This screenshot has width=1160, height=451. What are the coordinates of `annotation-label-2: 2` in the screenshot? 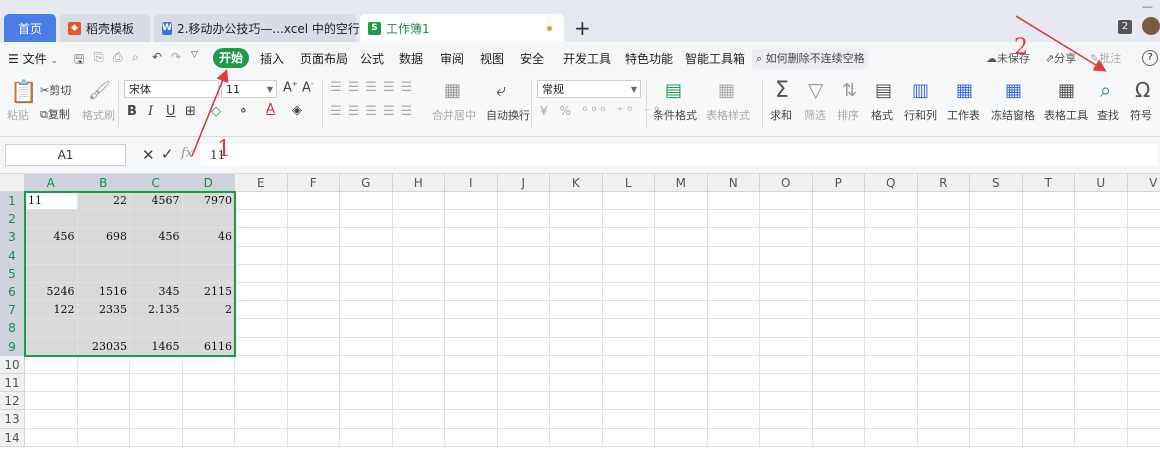 It's located at (1021, 47).